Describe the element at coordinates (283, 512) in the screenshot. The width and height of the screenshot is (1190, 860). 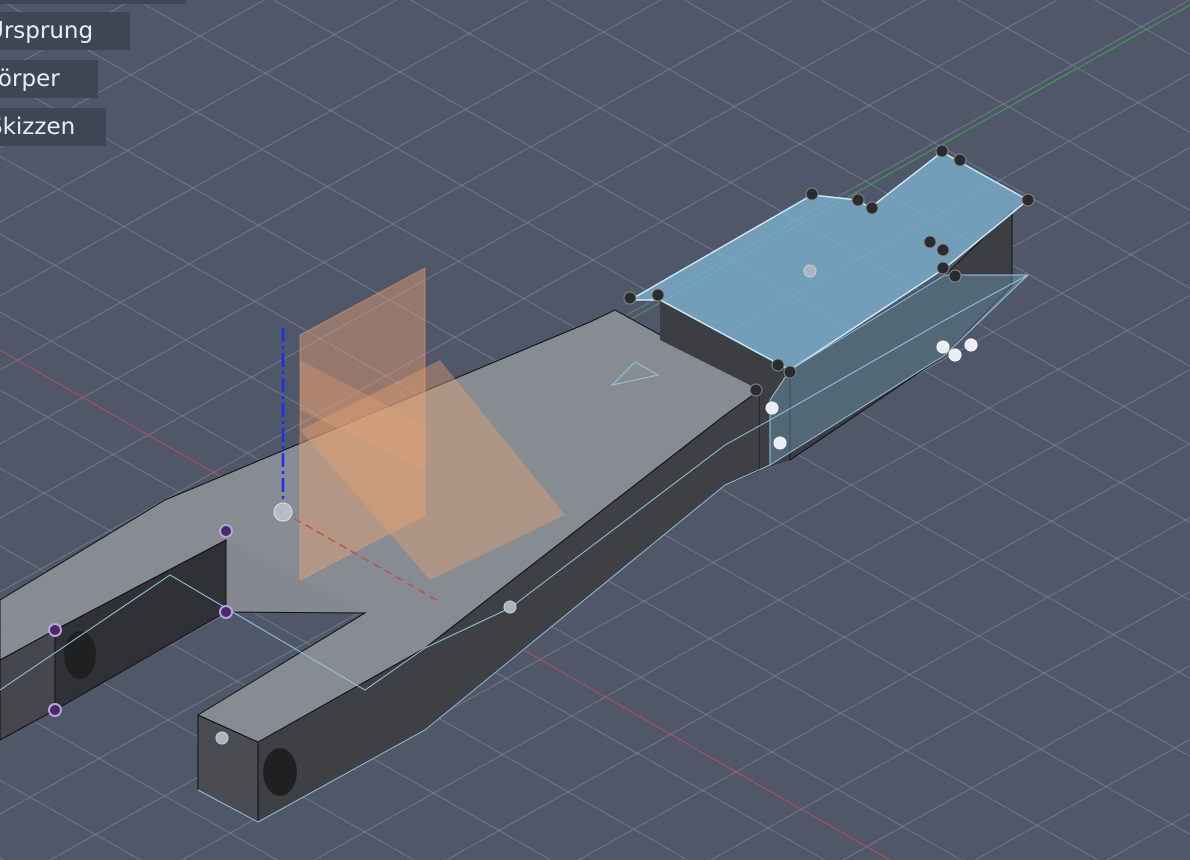
I see `origin-point` at that location.